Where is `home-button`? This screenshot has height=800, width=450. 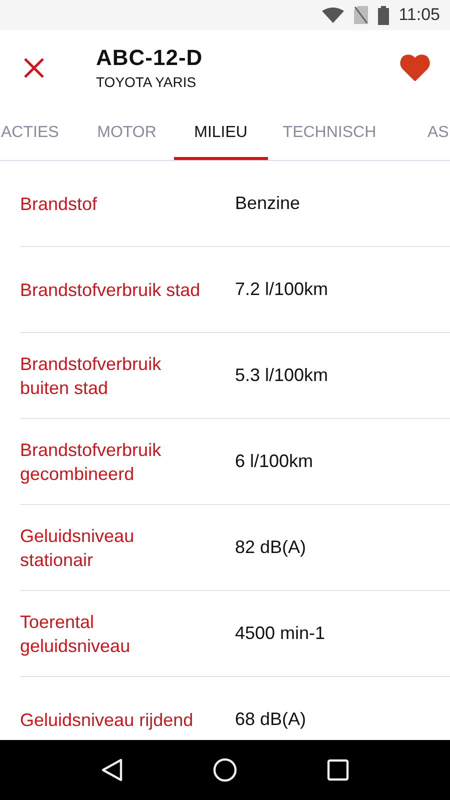
home-button is located at coordinates (225, 770).